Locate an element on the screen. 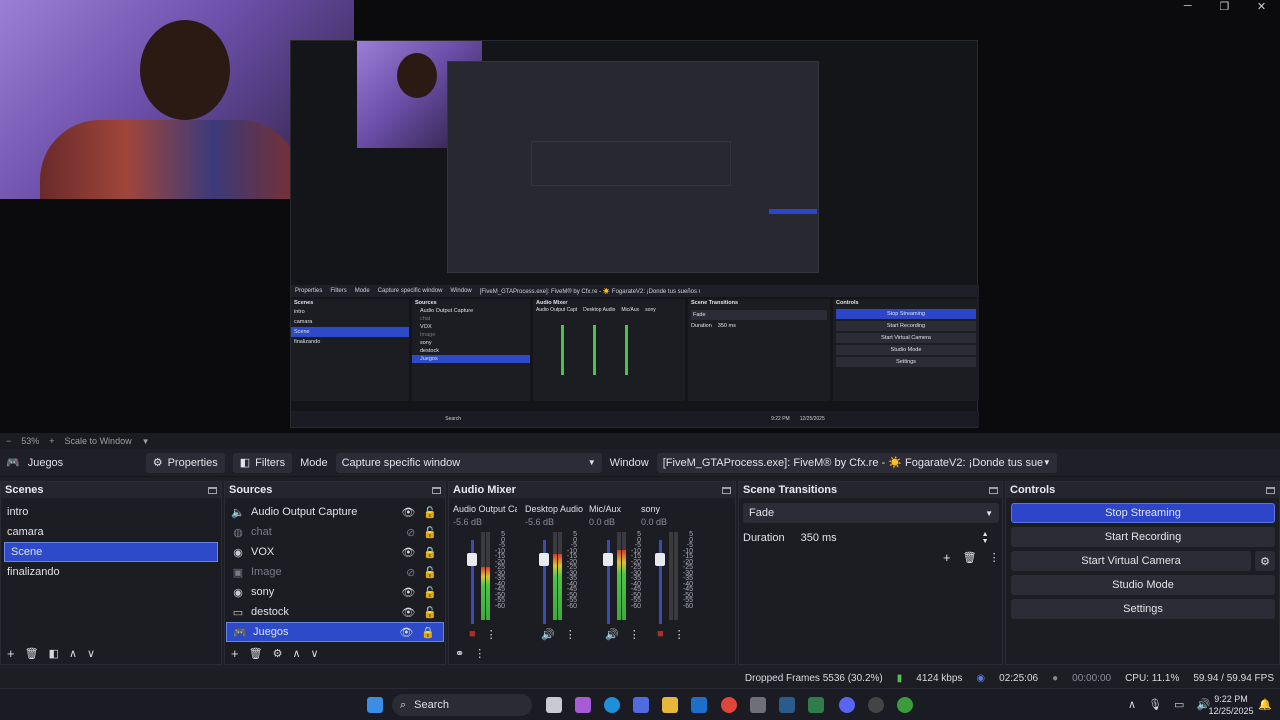 Image resolution: width=1280 pixels, height=720 pixels. transition-select: Fade ▼ is located at coordinates (871, 513).